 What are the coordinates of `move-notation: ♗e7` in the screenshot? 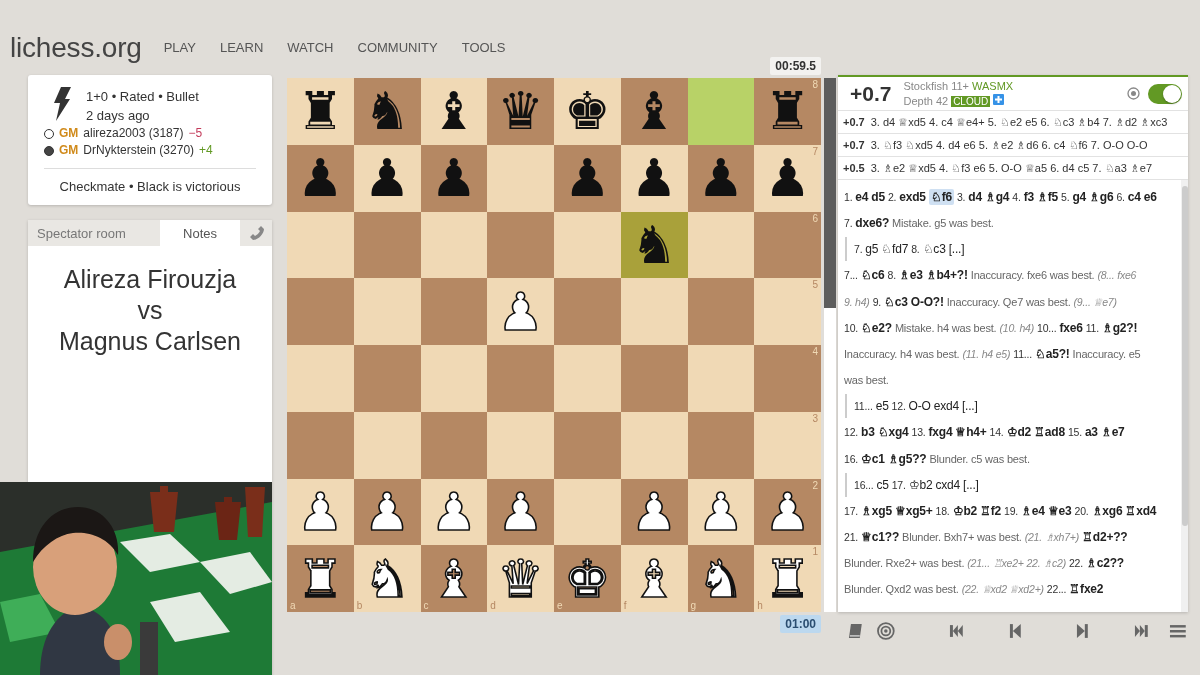 It's located at (1112, 432).